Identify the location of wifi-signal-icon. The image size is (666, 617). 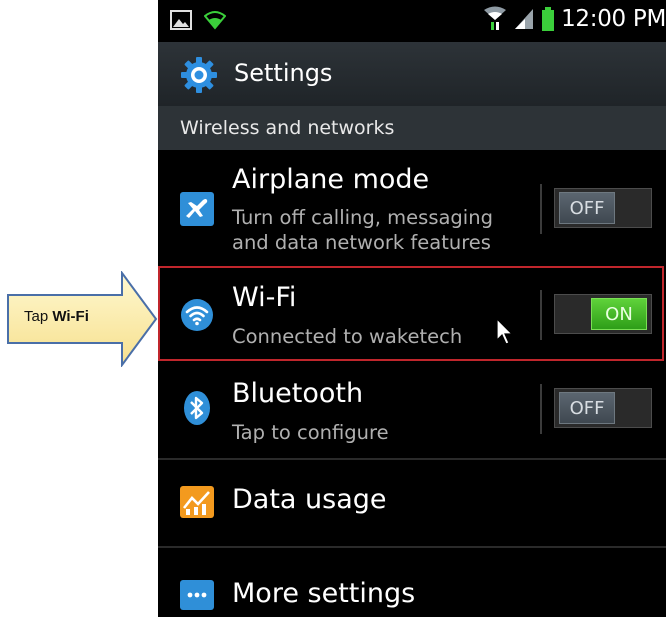
(215, 20).